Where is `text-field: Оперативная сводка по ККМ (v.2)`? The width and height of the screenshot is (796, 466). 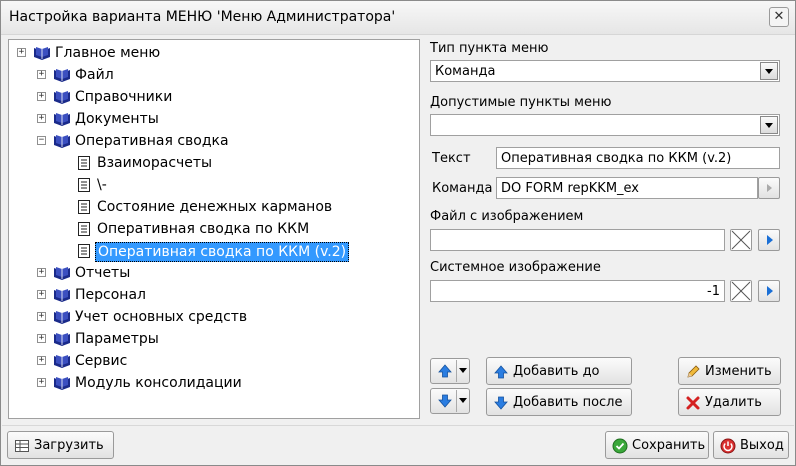 text-field: Оперативная сводка по ККМ (v.2) is located at coordinates (638, 158).